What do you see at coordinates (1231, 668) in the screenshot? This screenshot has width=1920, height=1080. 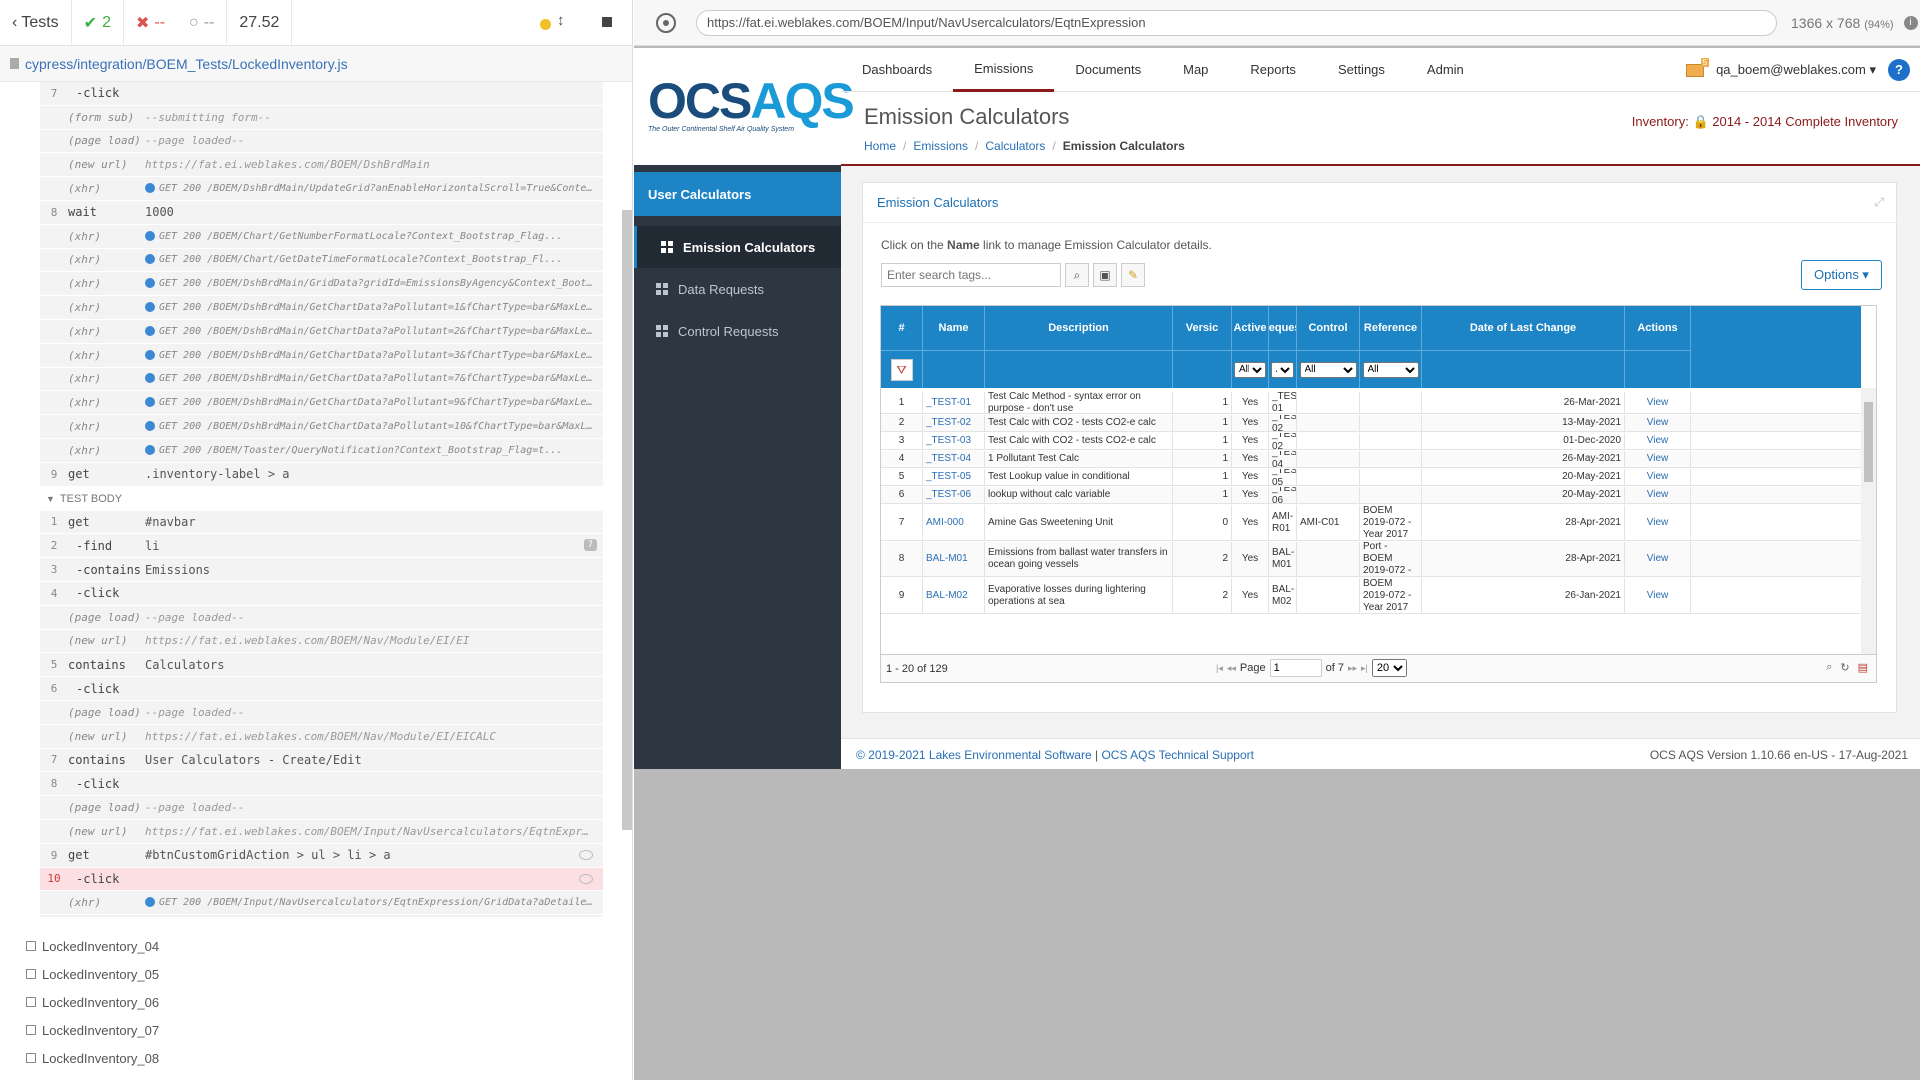 I see `prev-page-icon: ◂◂` at bounding box center [1231, 668].